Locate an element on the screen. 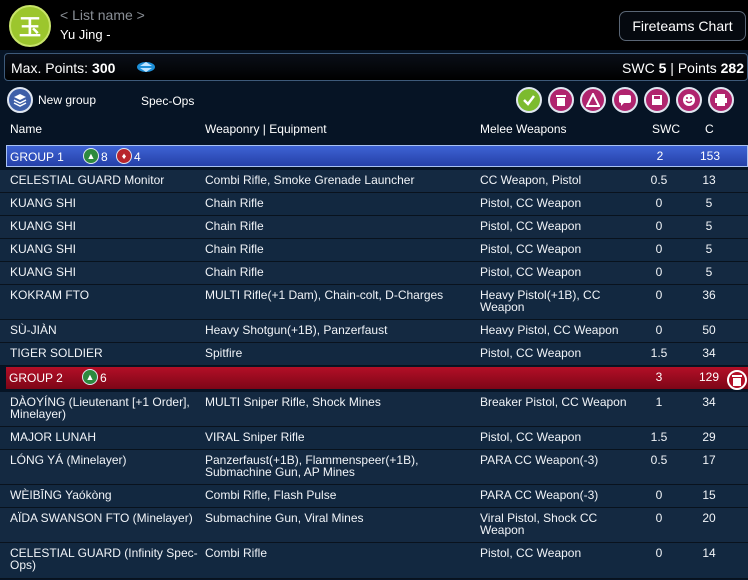 This screenshot has width=748, height=580. army-logo-icon is located at coordinates (593, 100).